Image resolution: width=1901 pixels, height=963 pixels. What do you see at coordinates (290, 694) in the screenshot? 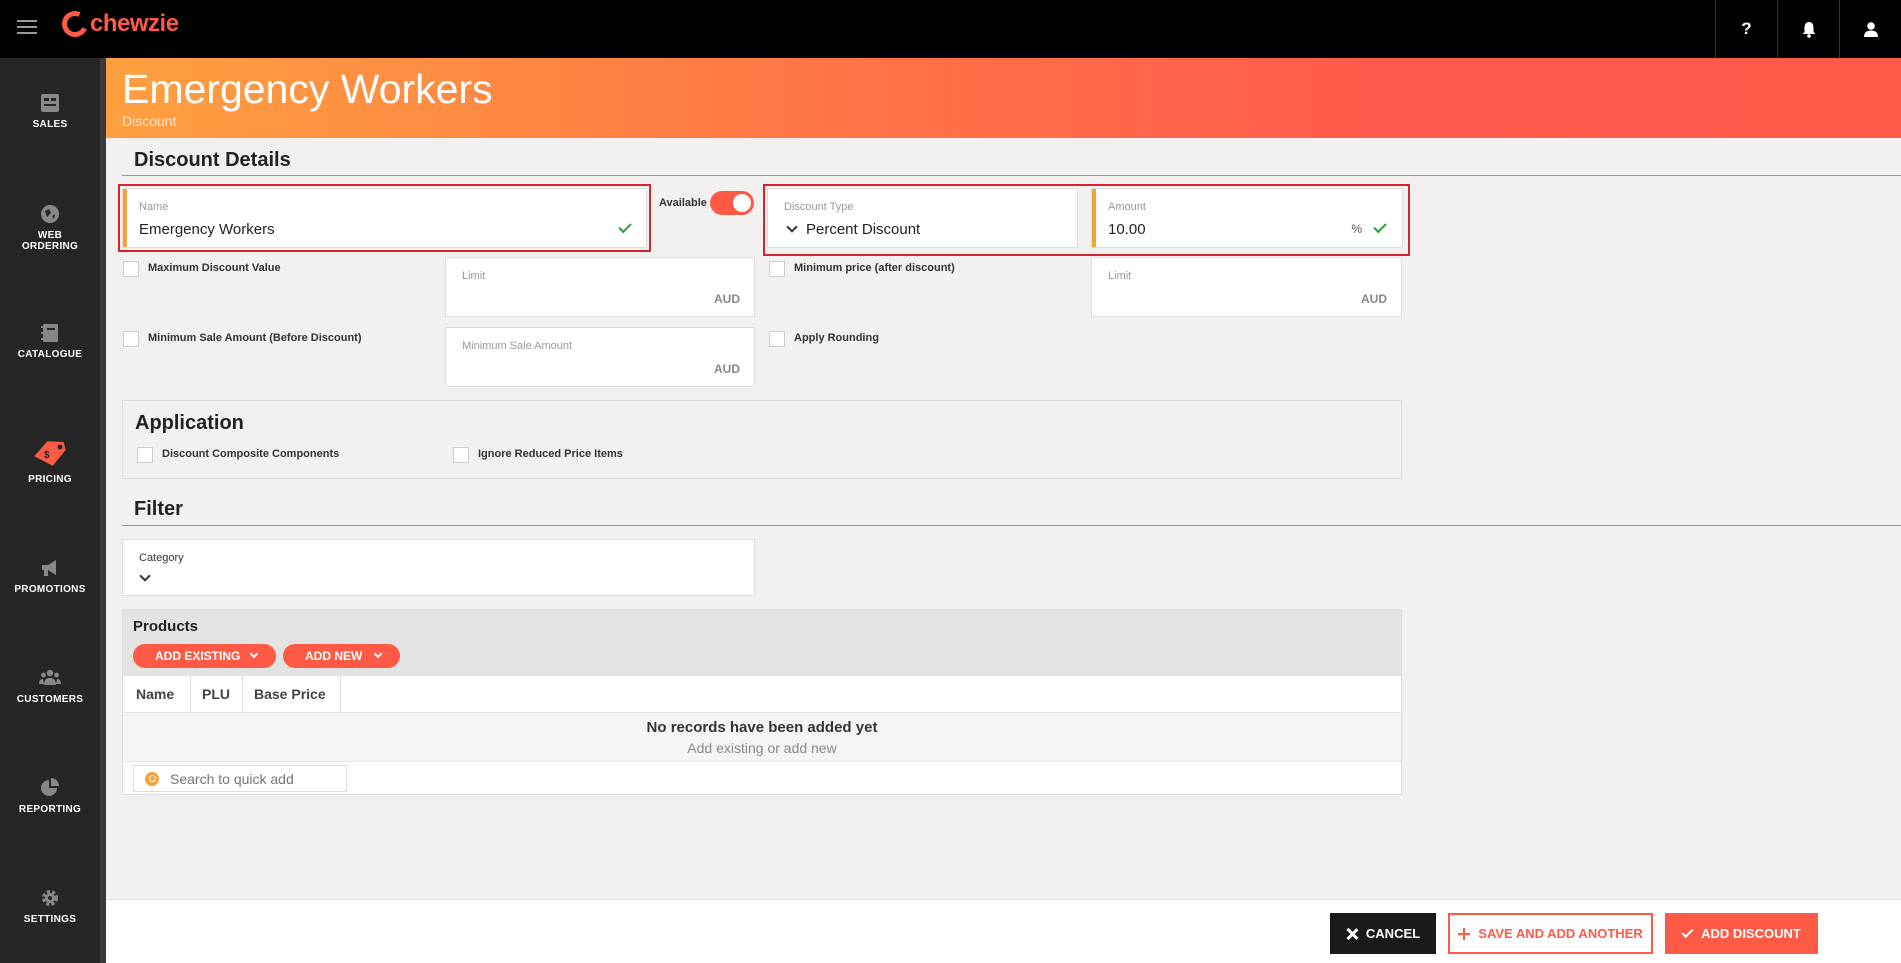
I see `column-header-base-price: Base Price` at bounding box center [290, 694].